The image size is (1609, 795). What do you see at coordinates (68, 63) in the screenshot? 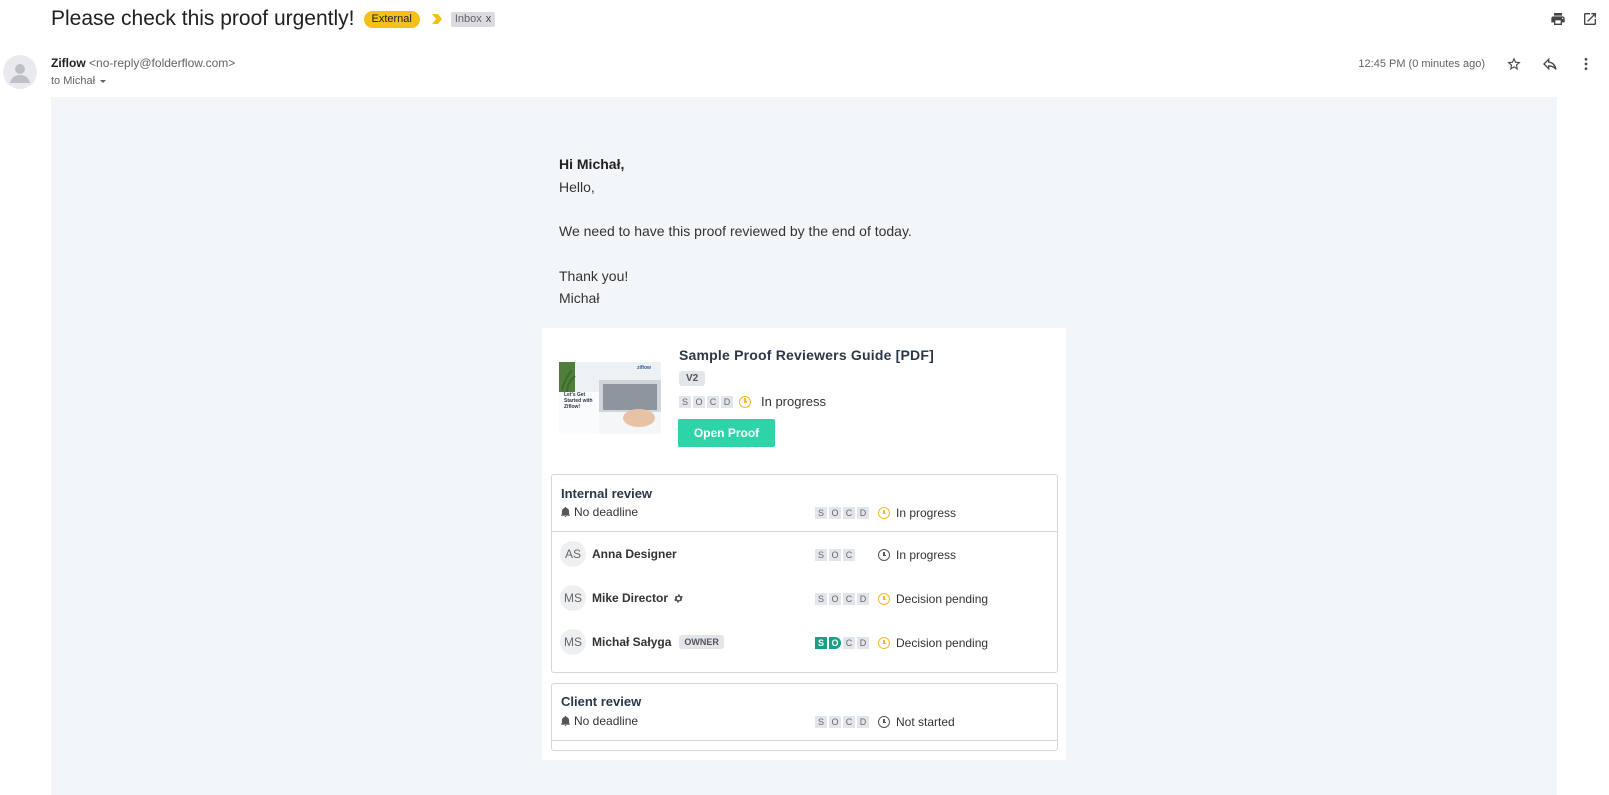
I see `sender-name: Ziflow` at bounding box center [68, 63].